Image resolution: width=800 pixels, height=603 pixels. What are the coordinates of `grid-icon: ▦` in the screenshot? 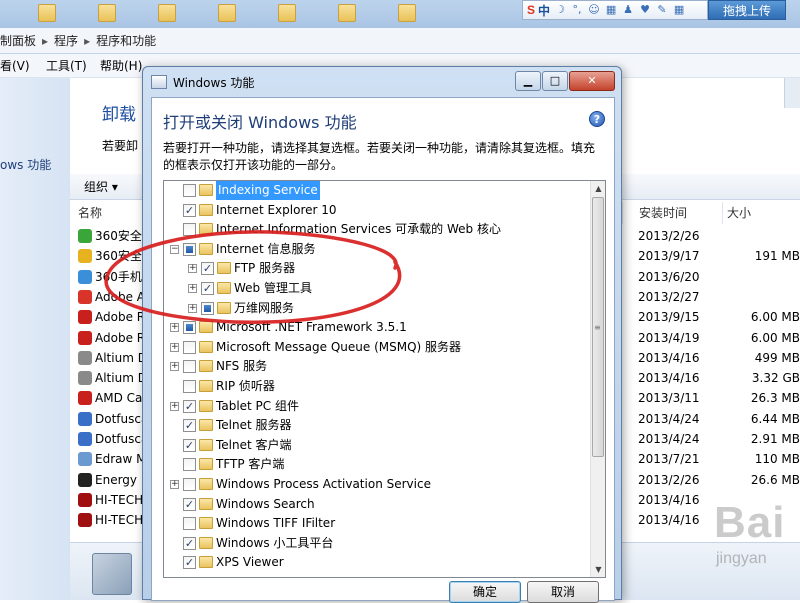 It's located at (679, 10).